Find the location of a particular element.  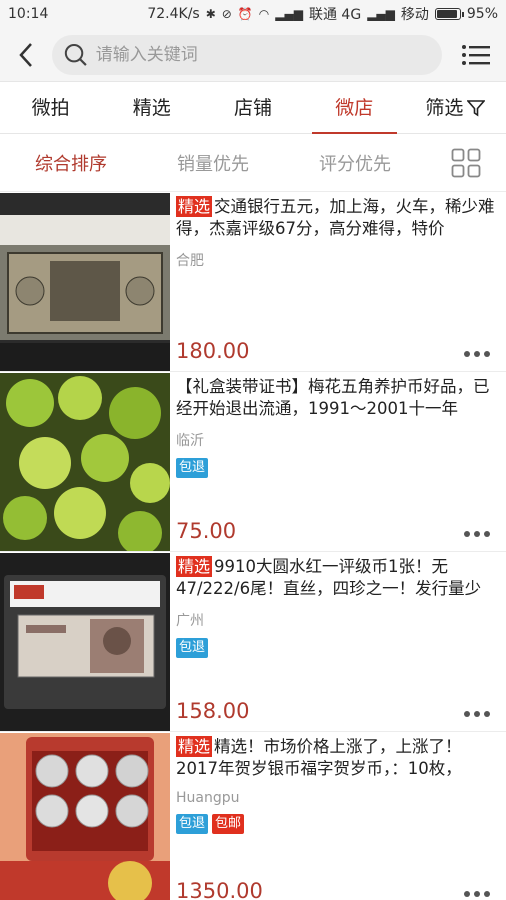

carrier-1: 联通 4G is located at coordinates (335, 15).